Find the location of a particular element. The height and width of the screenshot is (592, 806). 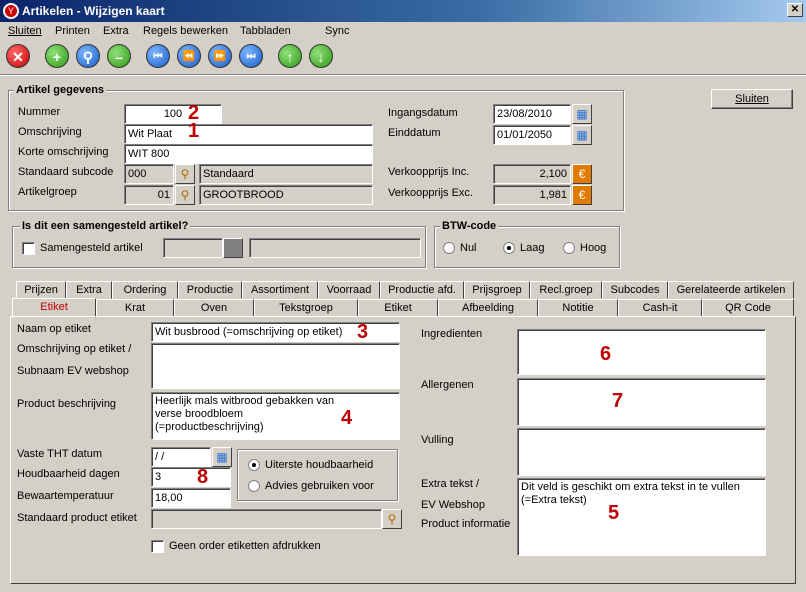

naam-op-etiket-label: Naam op etiket is located at coordinates (54, 329).